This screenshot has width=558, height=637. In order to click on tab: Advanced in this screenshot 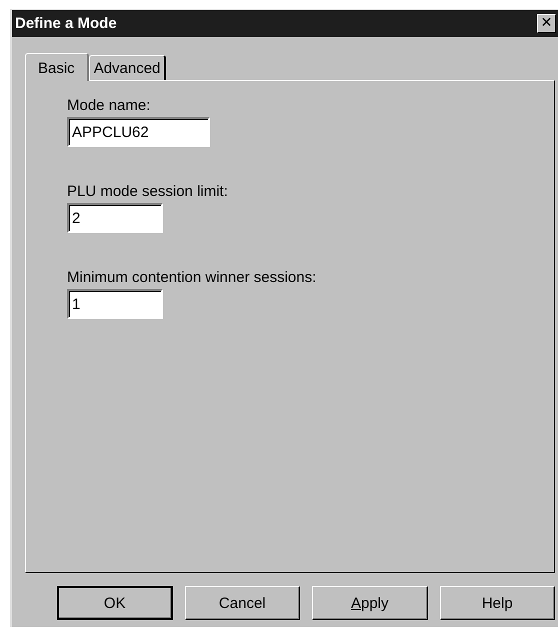, I will do `click(127, 67)`.